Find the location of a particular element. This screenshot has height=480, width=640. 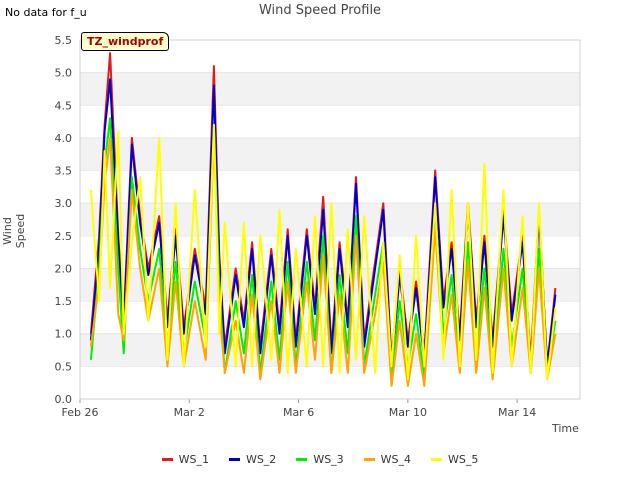

y-tick-label: 0.0 is located at coordinates (64, 399).